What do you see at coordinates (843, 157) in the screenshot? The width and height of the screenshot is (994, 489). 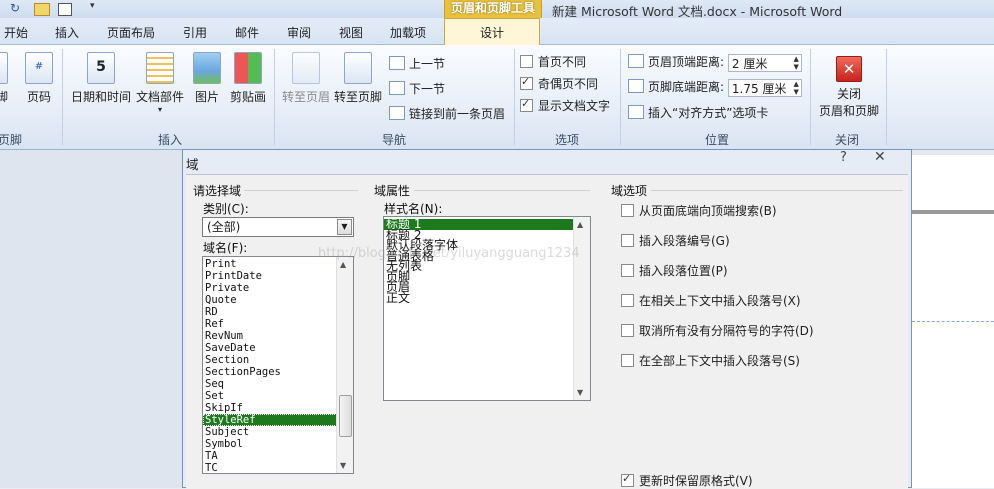 I see `help-icon: ?` at bounding box center [843, 157].